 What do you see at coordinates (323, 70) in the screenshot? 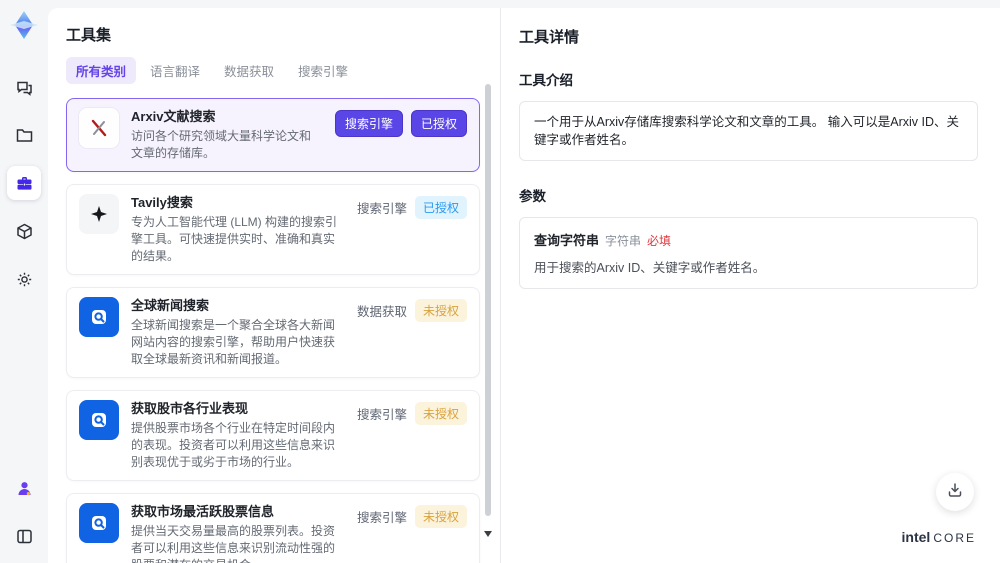
I see `tab-search-engine: 搜索引擎` at bounding box center [323, 70].